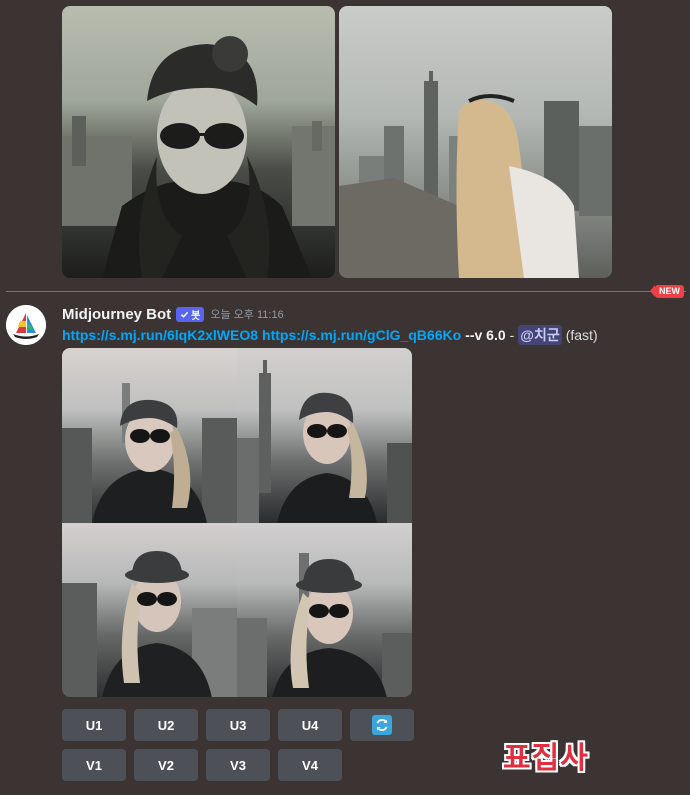  I want to click on previous-image-portrait, so click(198, 142).